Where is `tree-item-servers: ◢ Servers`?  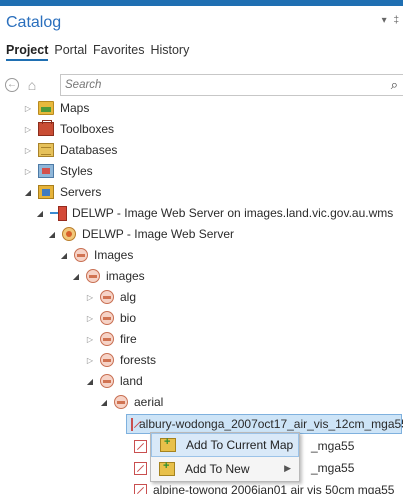
tree-item-servers: ◢ Servers is located at coordinates (61, 192).